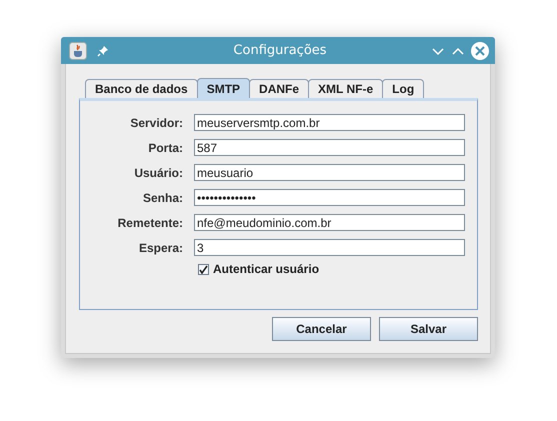  What do you see at coordinates (160, 247) in the screenshot?
I see `field-label: Espera:` at bounding box center [160, 247].